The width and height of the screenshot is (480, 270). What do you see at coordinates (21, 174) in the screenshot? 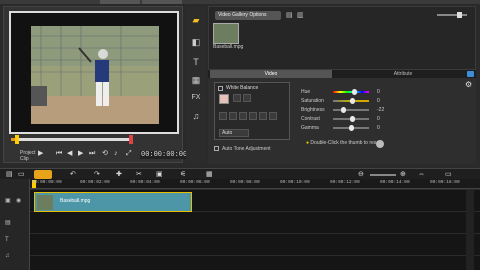
I see `timeline-view-icon: ▭` at bounding box center [21, 174].